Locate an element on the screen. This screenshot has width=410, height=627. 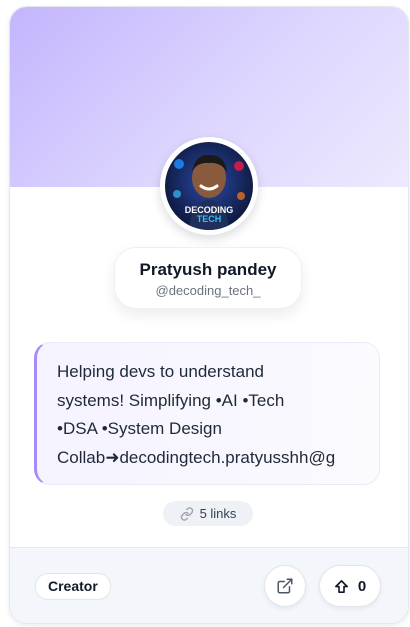
links-label: 5 links is located at coordinates (218, 513).